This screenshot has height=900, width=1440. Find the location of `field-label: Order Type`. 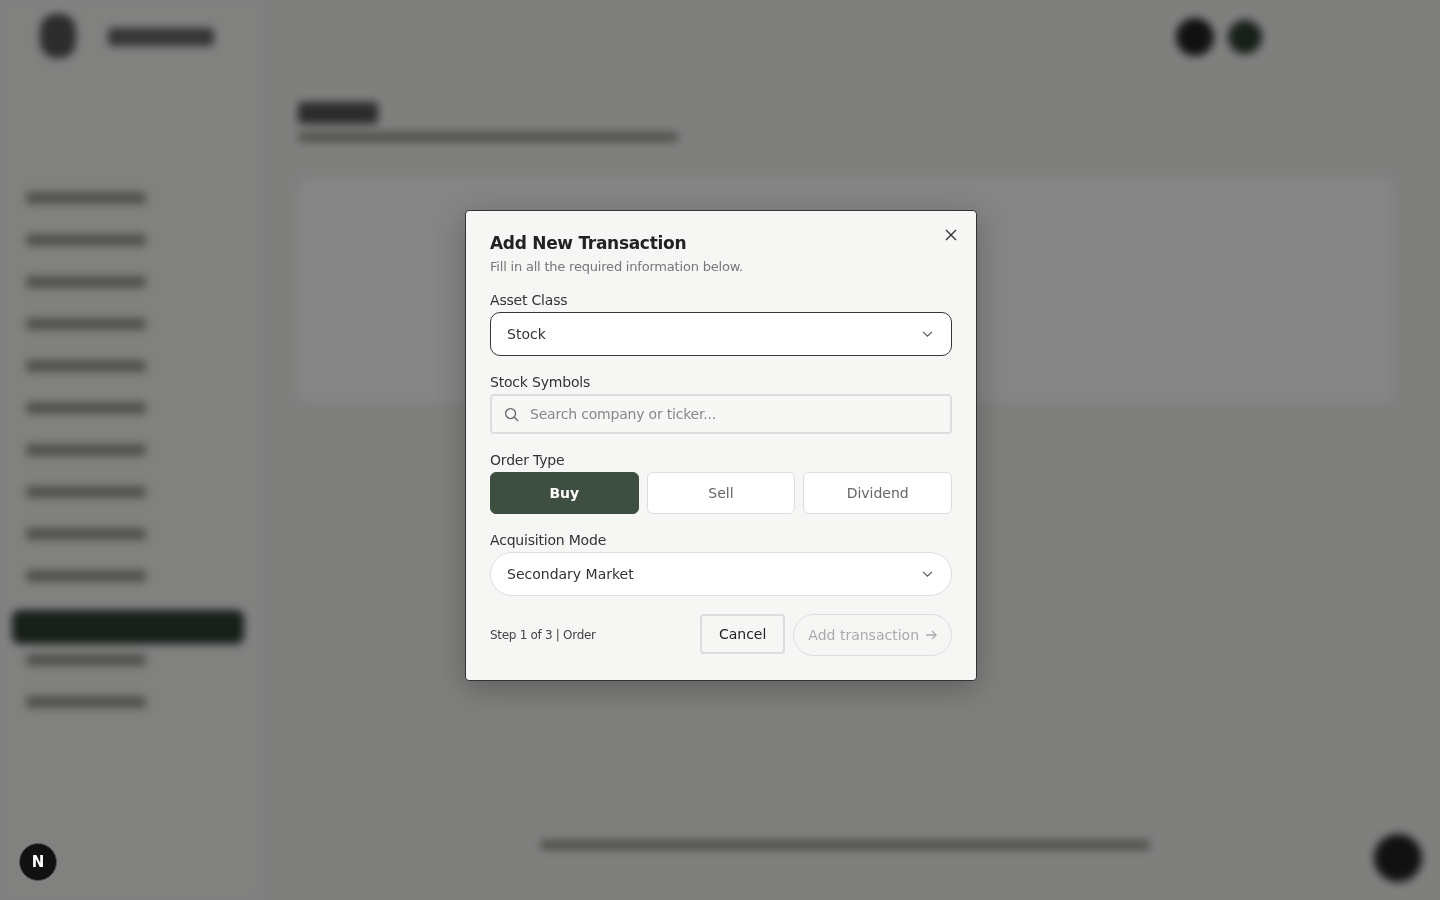

field-label: Order Type is located at coordinates (528, 460).